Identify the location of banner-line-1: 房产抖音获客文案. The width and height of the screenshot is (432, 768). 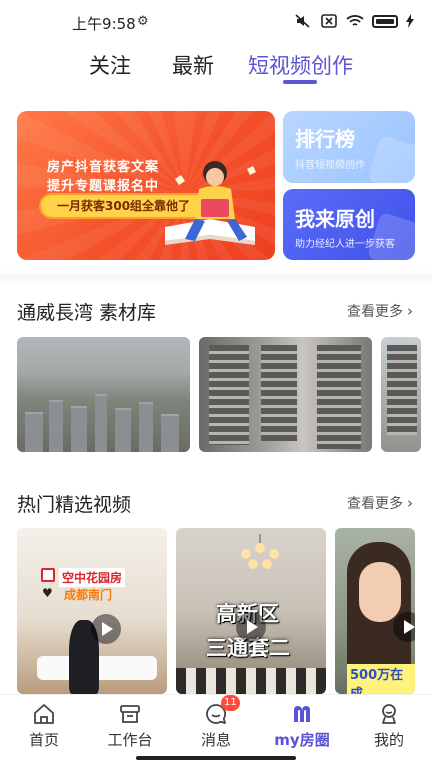
(103, 167).